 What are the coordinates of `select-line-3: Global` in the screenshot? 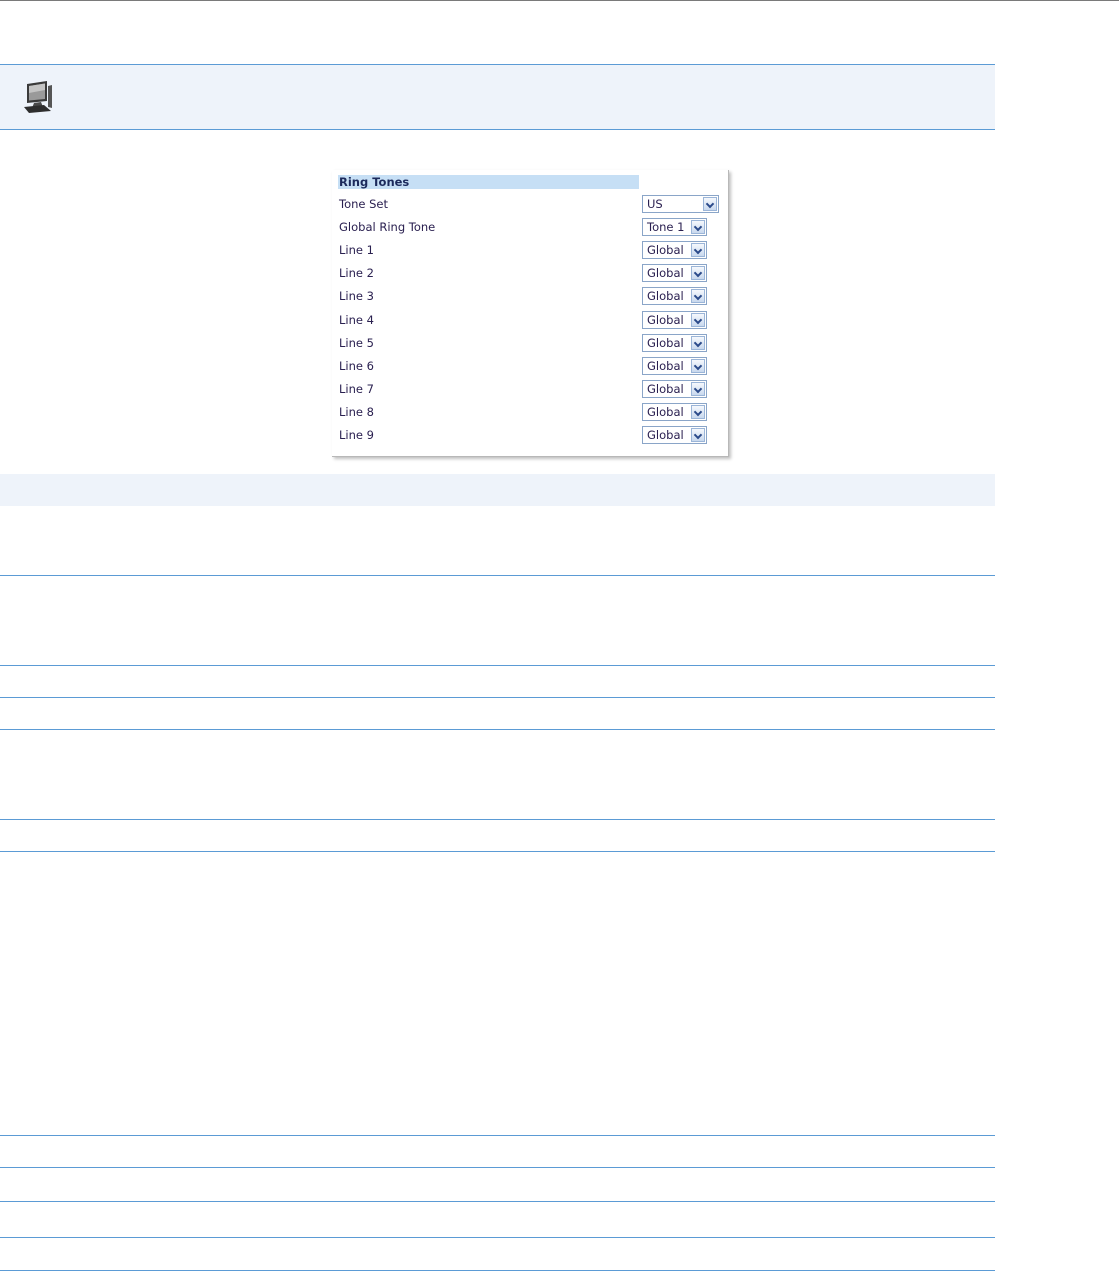 It's located at (674, 296).